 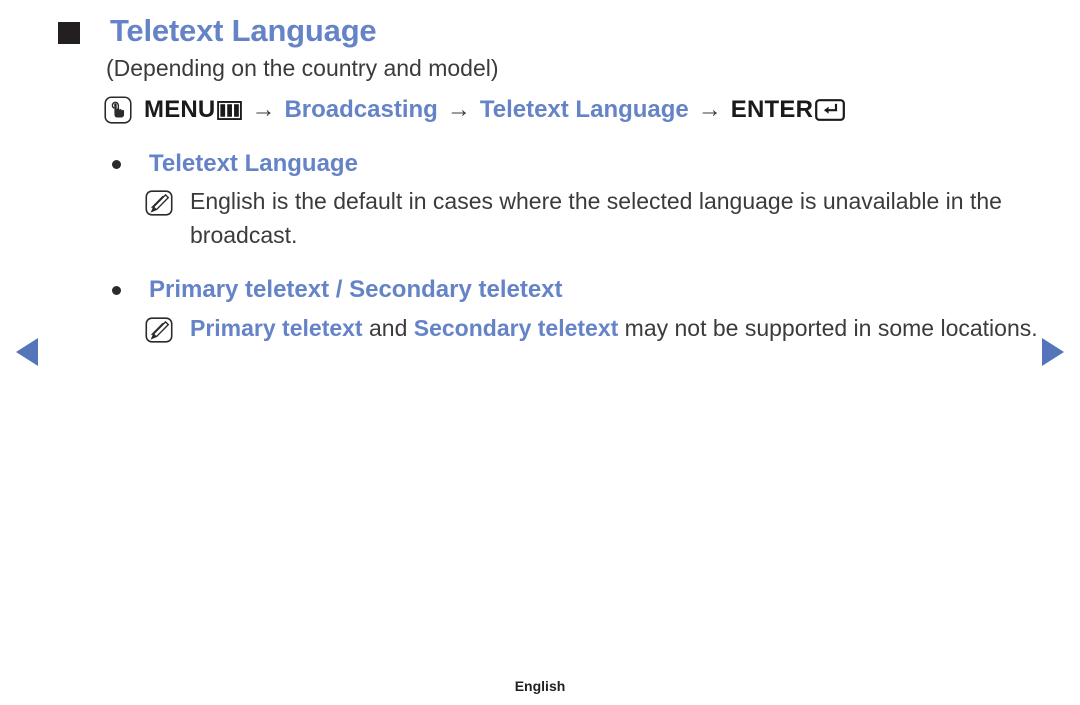 What do you see at coordinates (828, 327) in the screenshot?
I see `note-segment: may not be supported in some locations.` at bounding box center [828, 327].